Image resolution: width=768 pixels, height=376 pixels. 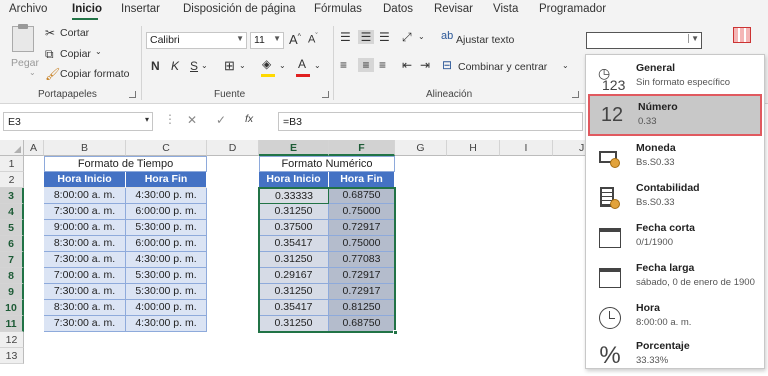 I want to click on row-header: 6, so click(x=12, y=244).